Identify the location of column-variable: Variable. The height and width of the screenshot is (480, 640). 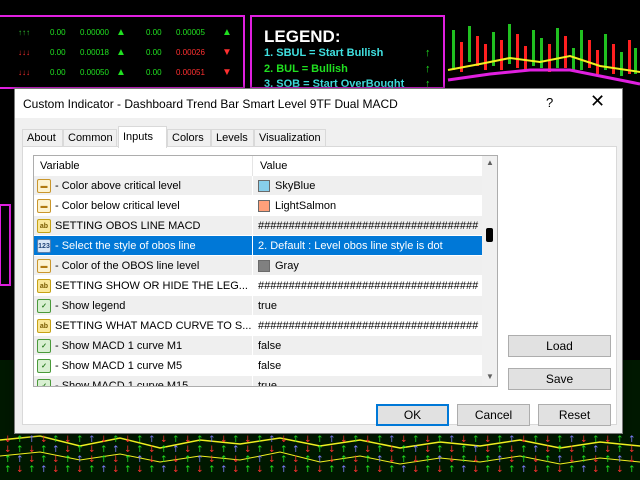
(60, 166).